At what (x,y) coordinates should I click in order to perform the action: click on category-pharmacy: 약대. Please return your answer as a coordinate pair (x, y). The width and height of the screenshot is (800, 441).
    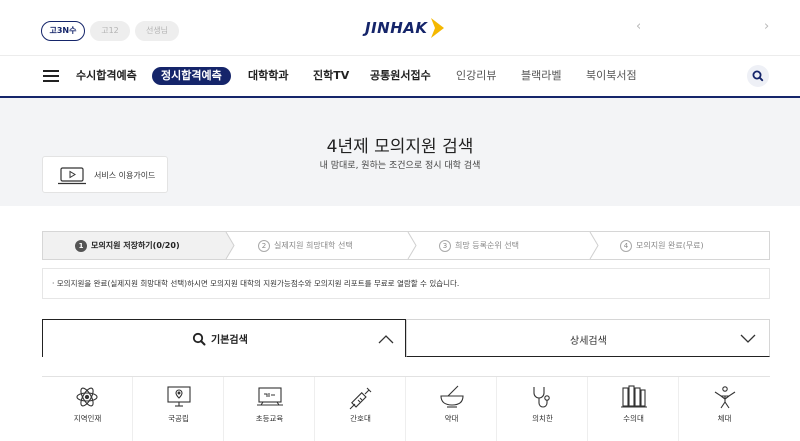
    Looking at the image, I should click on (451, 409).